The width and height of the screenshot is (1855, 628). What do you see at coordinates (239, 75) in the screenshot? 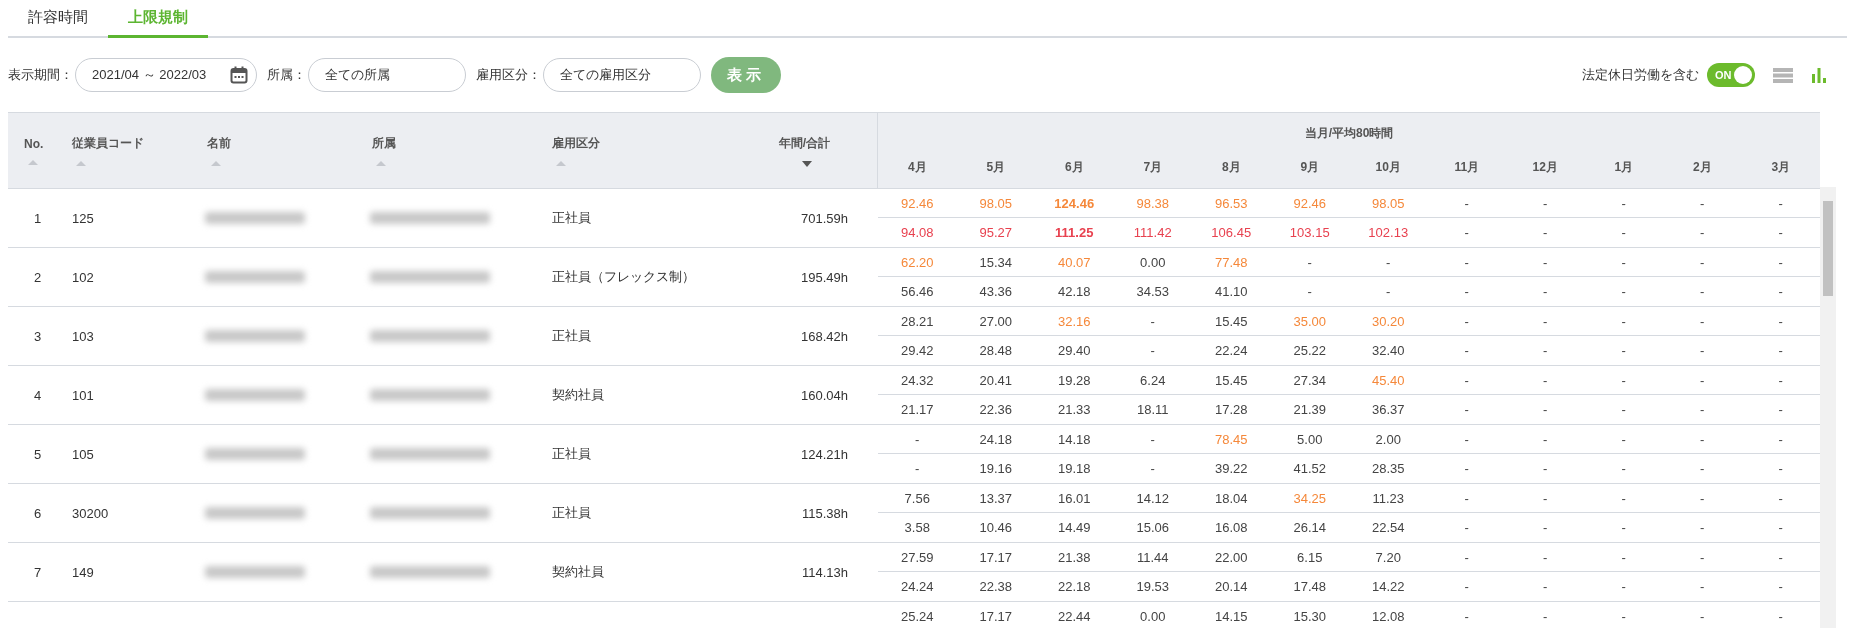
I see `calendar-icon` at bounding box center [239, 75].